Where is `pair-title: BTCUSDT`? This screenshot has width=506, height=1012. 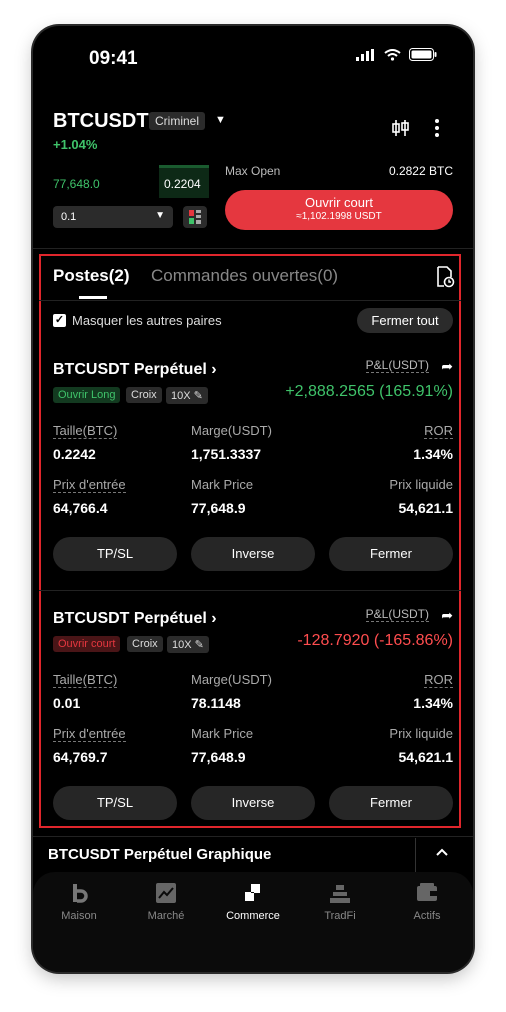
pair-title: BTCUSDT is located at coordinates (101, 121).